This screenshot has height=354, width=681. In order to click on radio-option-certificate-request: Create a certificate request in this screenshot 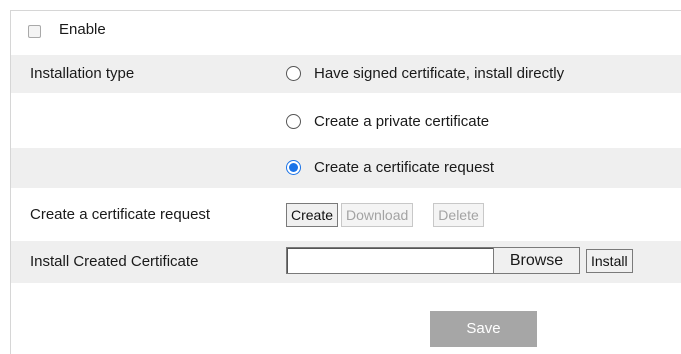, I will do `click(390, 167)`.